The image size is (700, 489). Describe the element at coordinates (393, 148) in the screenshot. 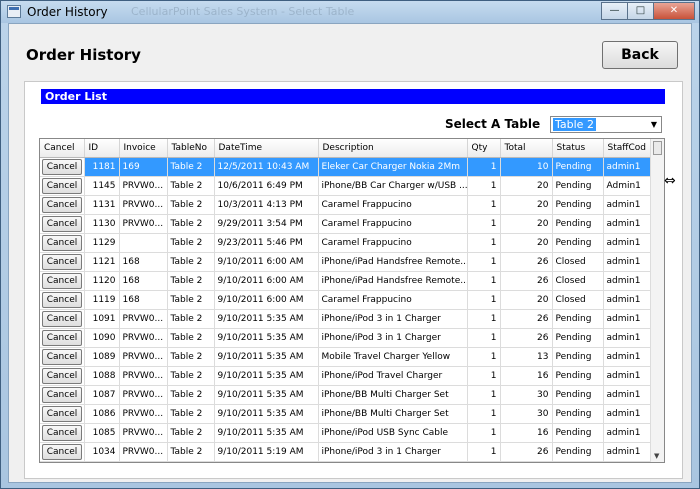

I see `column-header: Description` at that location.